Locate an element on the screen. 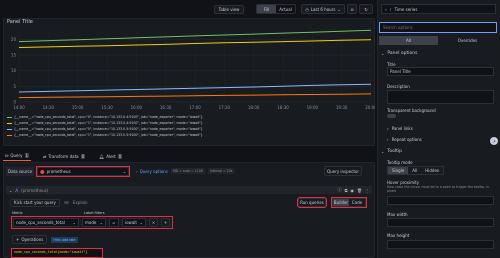 This screenshot has height=258, width=500. zoom-out-button: ⊖ is located at coordinates (352, 9).